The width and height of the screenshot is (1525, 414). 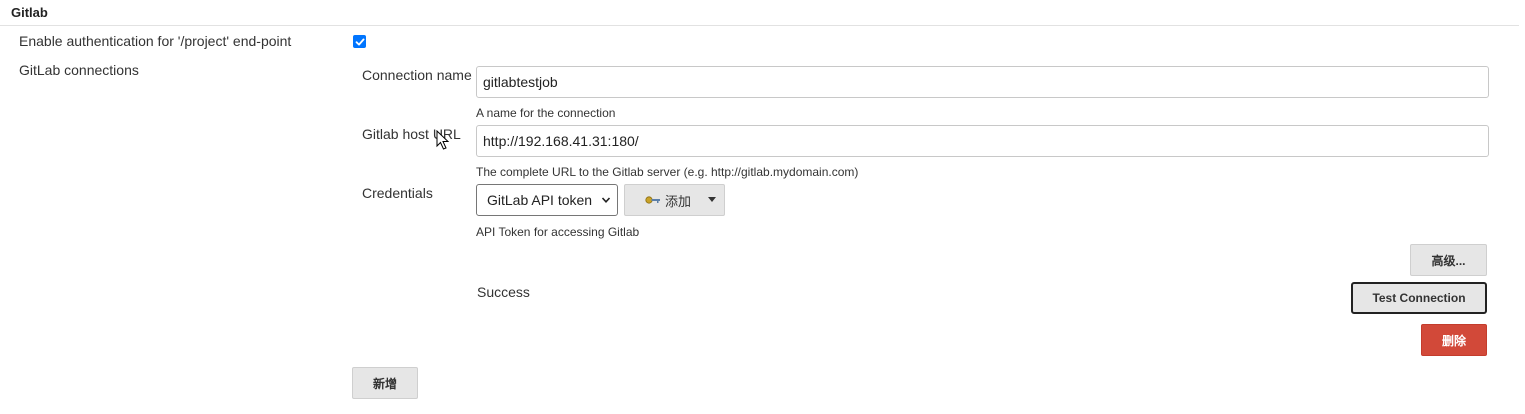 What do you see at coordinates (1454, 340) in the screenshot?
I see `delete-connection-button: 删除` at bounding box center [1454, 340].